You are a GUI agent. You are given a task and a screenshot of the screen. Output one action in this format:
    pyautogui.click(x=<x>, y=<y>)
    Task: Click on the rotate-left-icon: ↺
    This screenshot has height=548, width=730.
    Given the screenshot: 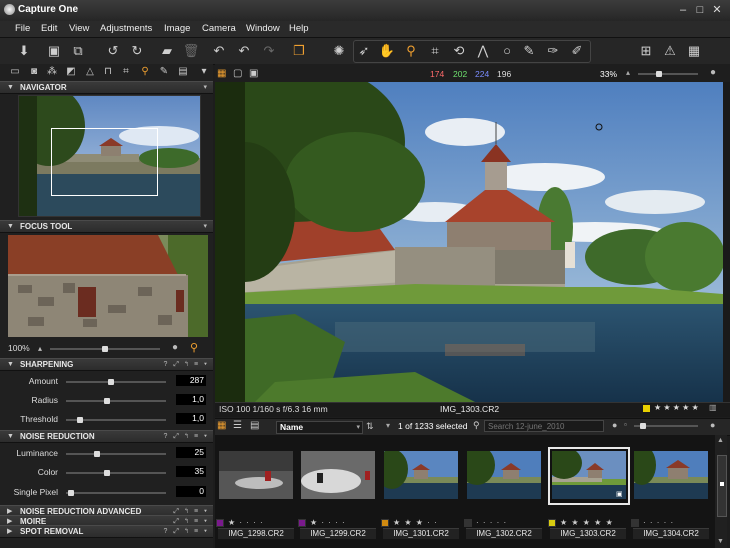 What is the action you would take?
    pyautogui.click(x=113, y=51)
    